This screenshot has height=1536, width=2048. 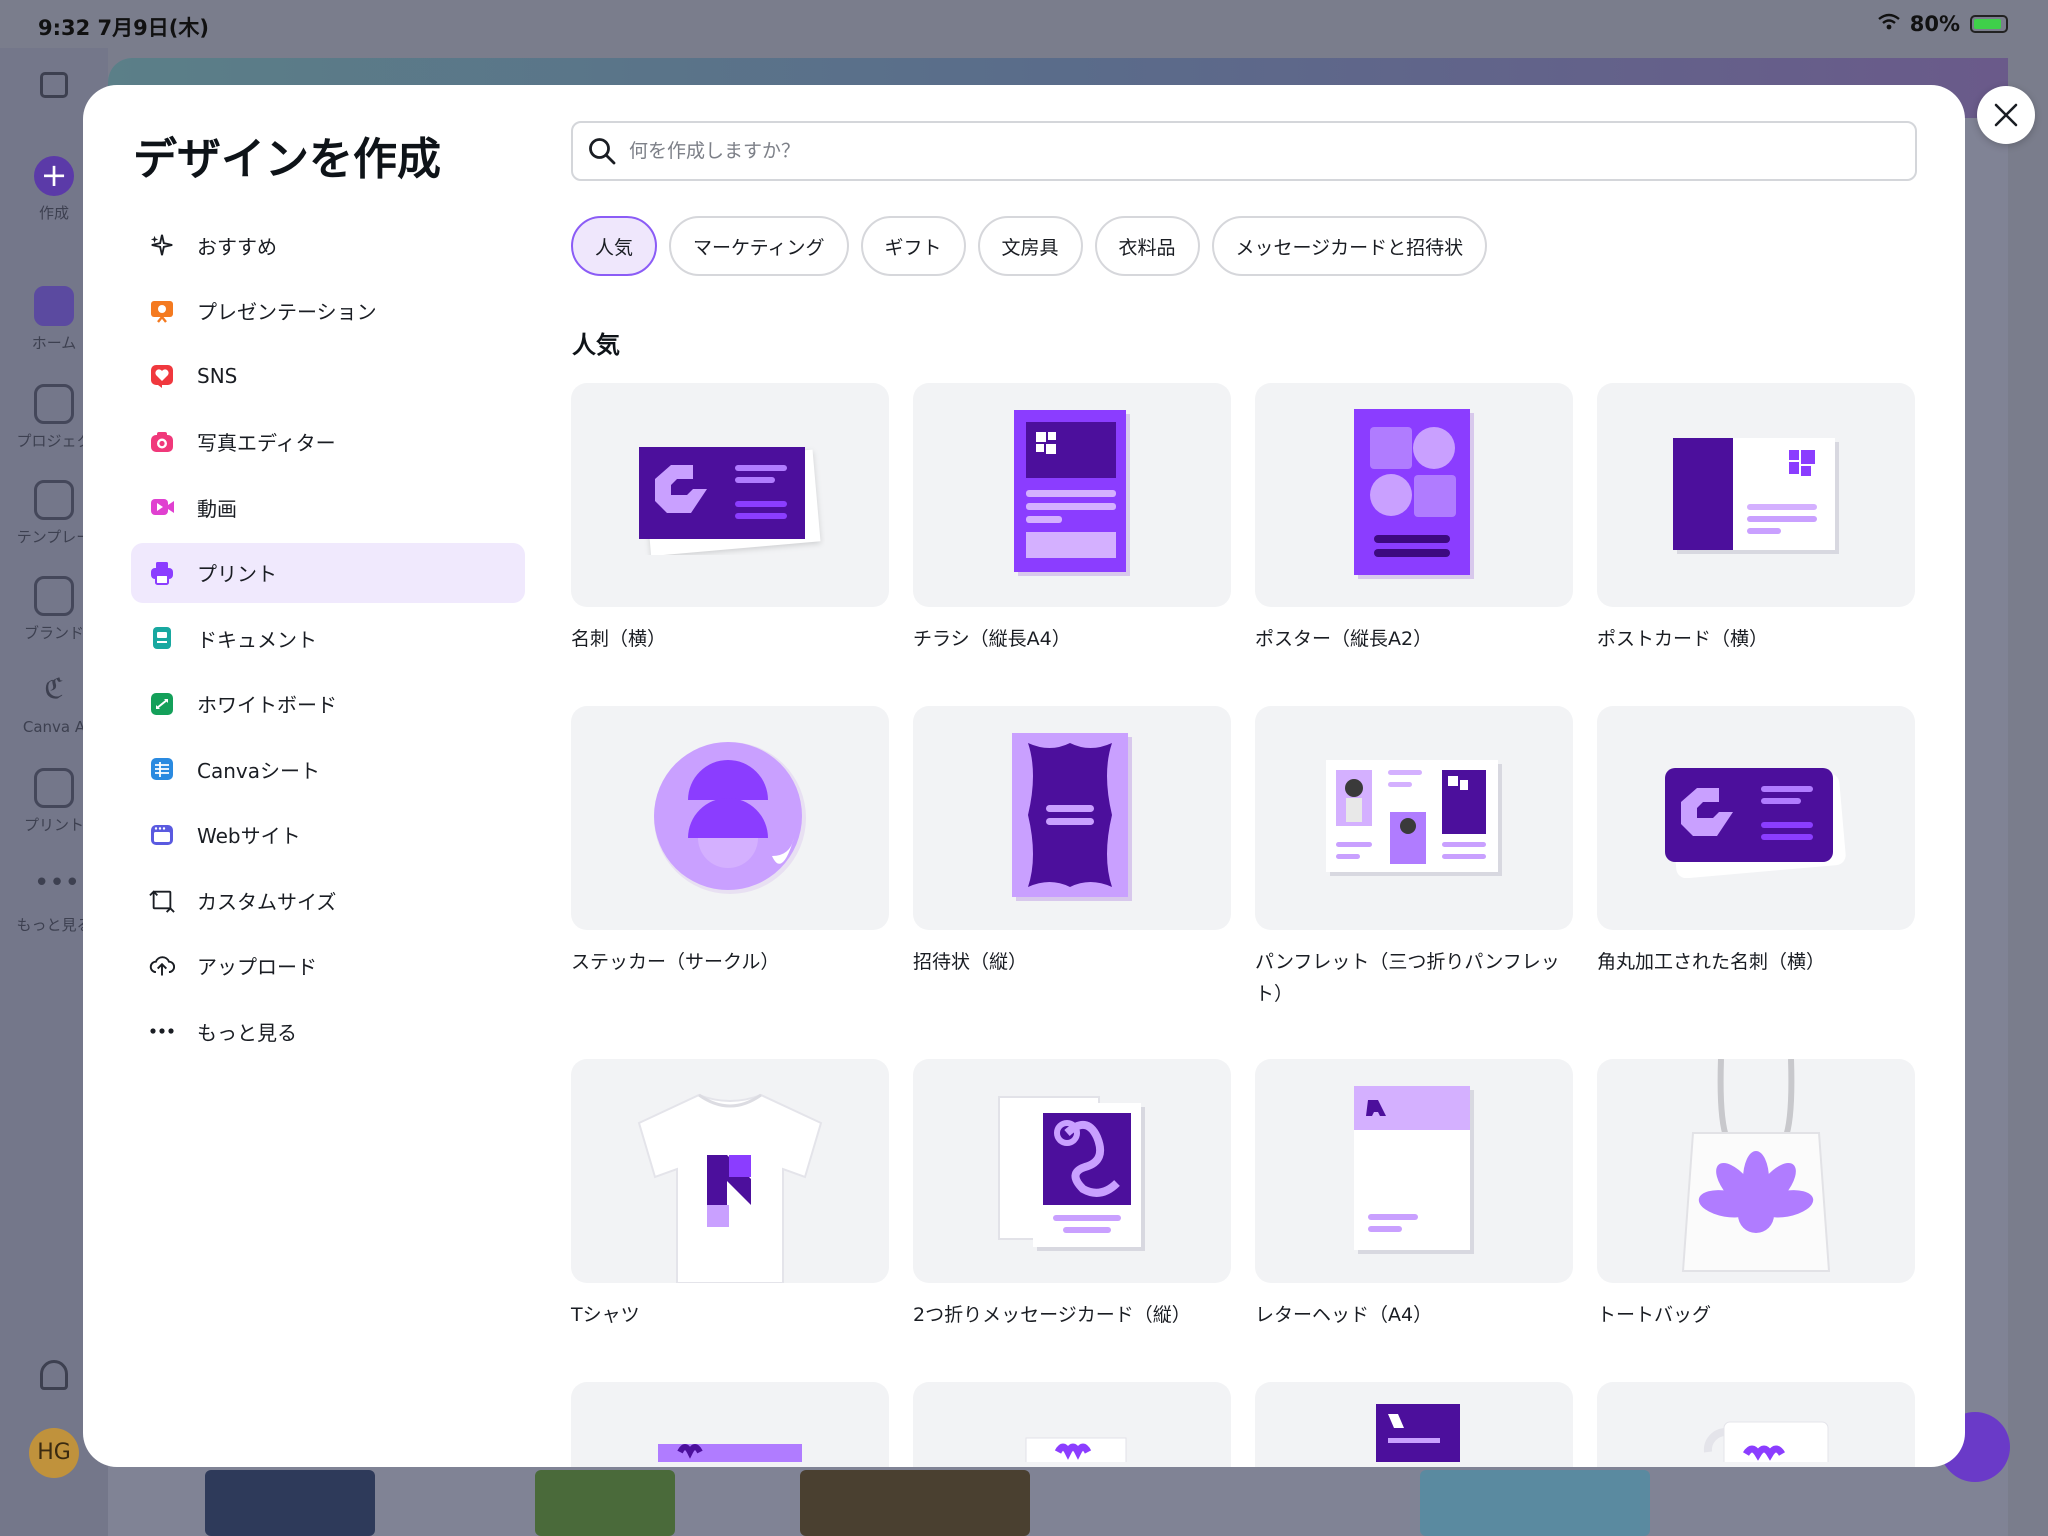 I want to click on sidebar-item-label: Webサイト, so click(x=249, y=836).